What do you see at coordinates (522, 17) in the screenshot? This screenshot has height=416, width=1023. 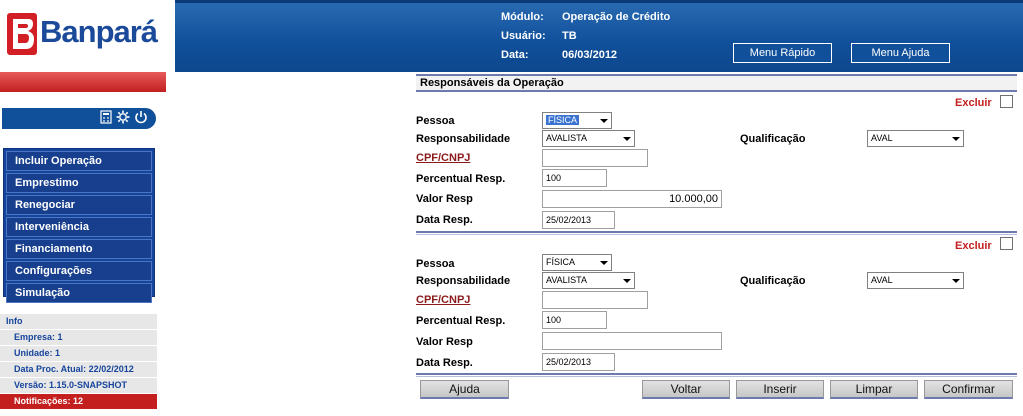 I see `modulo-label: Módulo:` at bounding box center [522, 17].